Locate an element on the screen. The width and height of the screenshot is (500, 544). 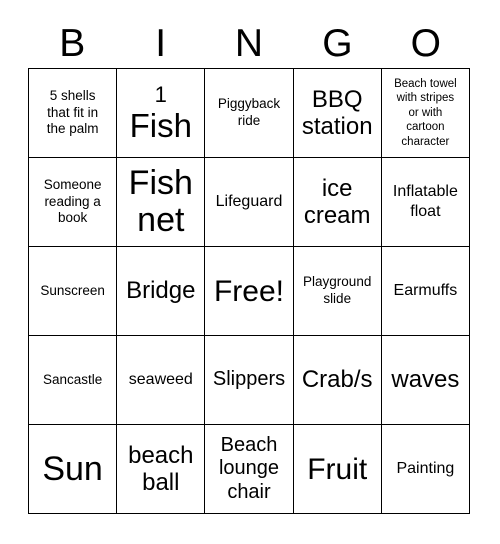
bingo-cell-text: beach ball is located at coordinates (161, 468).